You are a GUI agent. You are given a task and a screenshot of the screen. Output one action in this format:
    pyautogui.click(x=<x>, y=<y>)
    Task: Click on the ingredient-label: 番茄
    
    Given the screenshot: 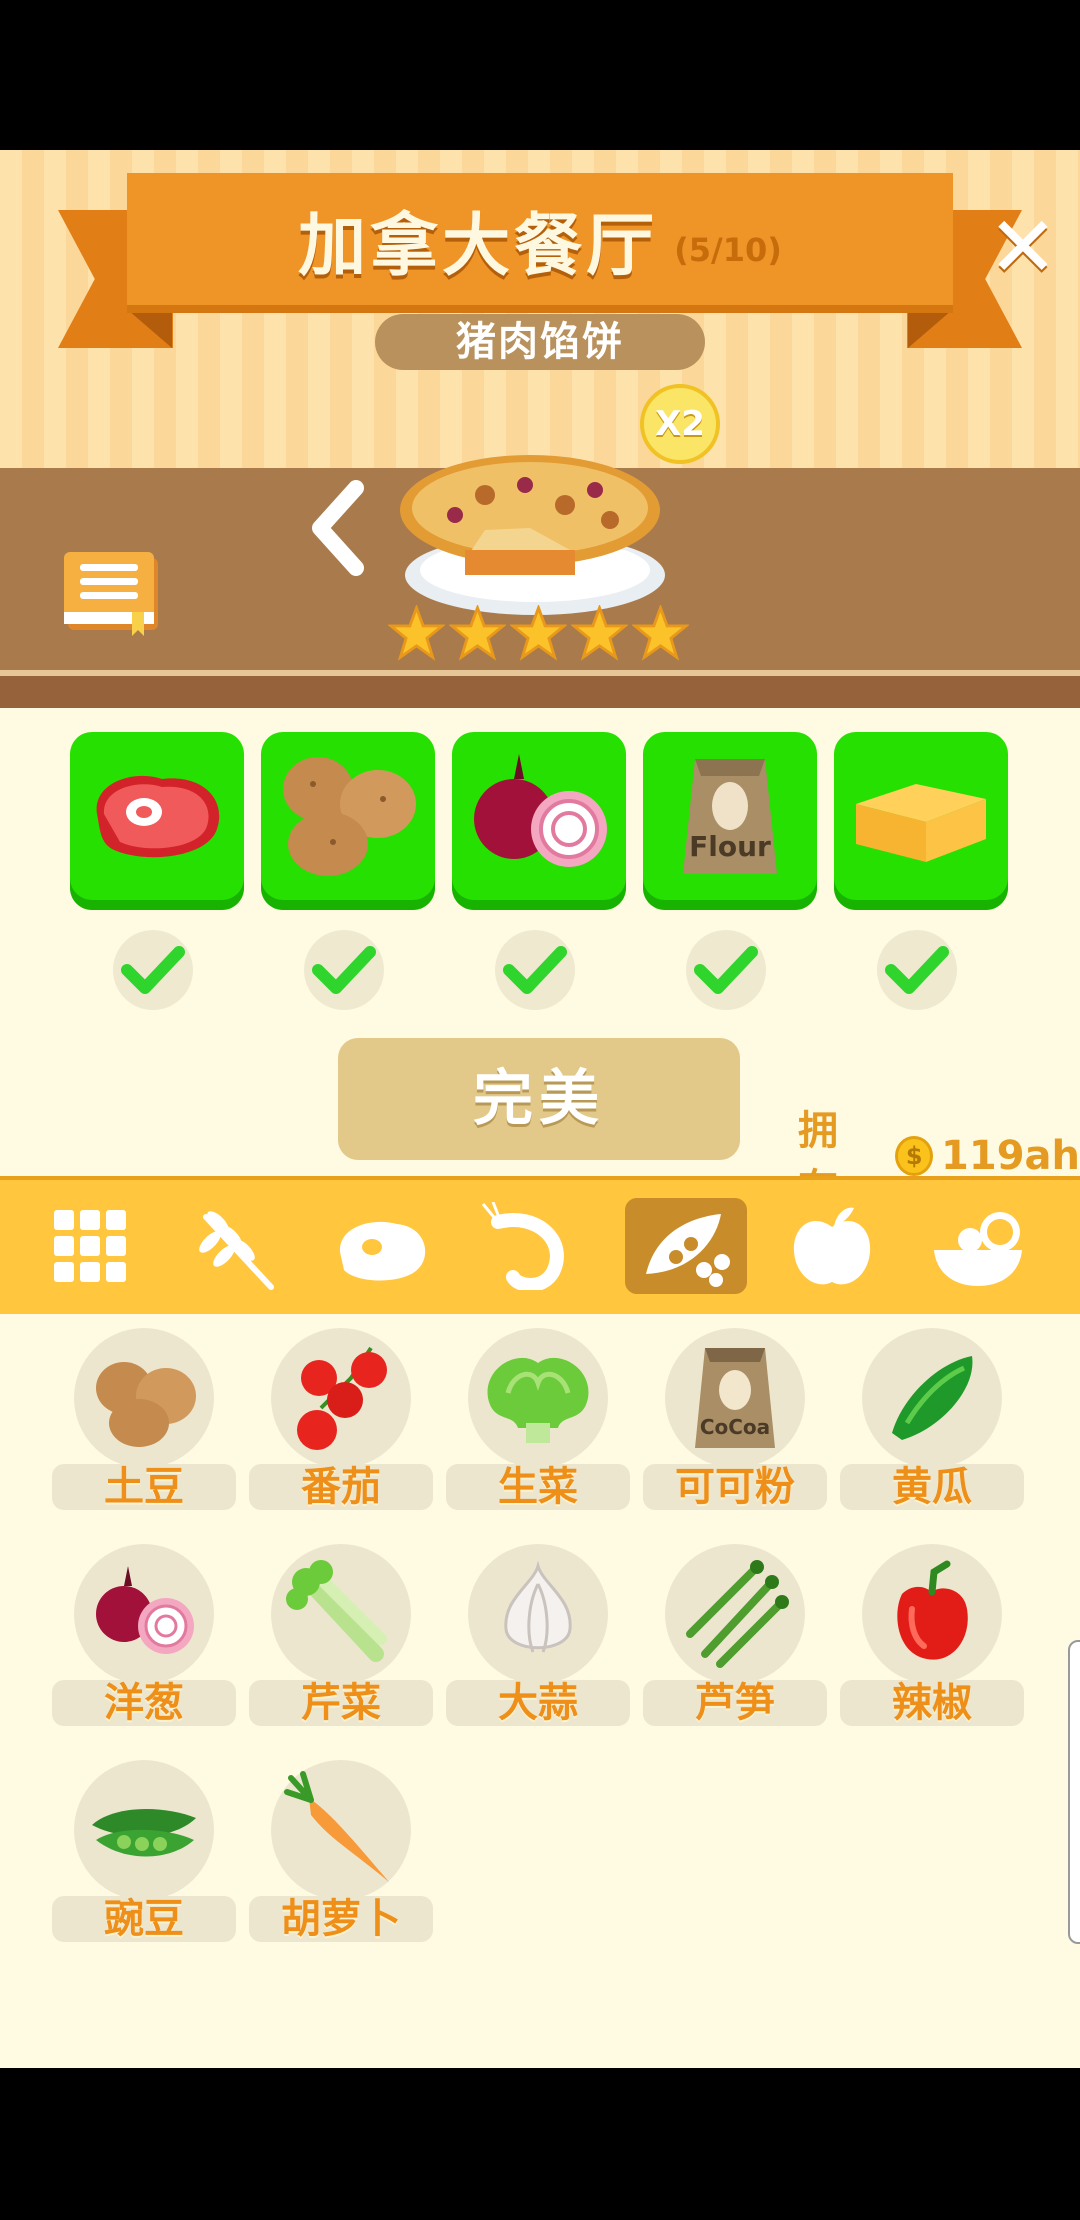 What is the action you would take?
    pyautogui.click(x=341, y=1487)
    